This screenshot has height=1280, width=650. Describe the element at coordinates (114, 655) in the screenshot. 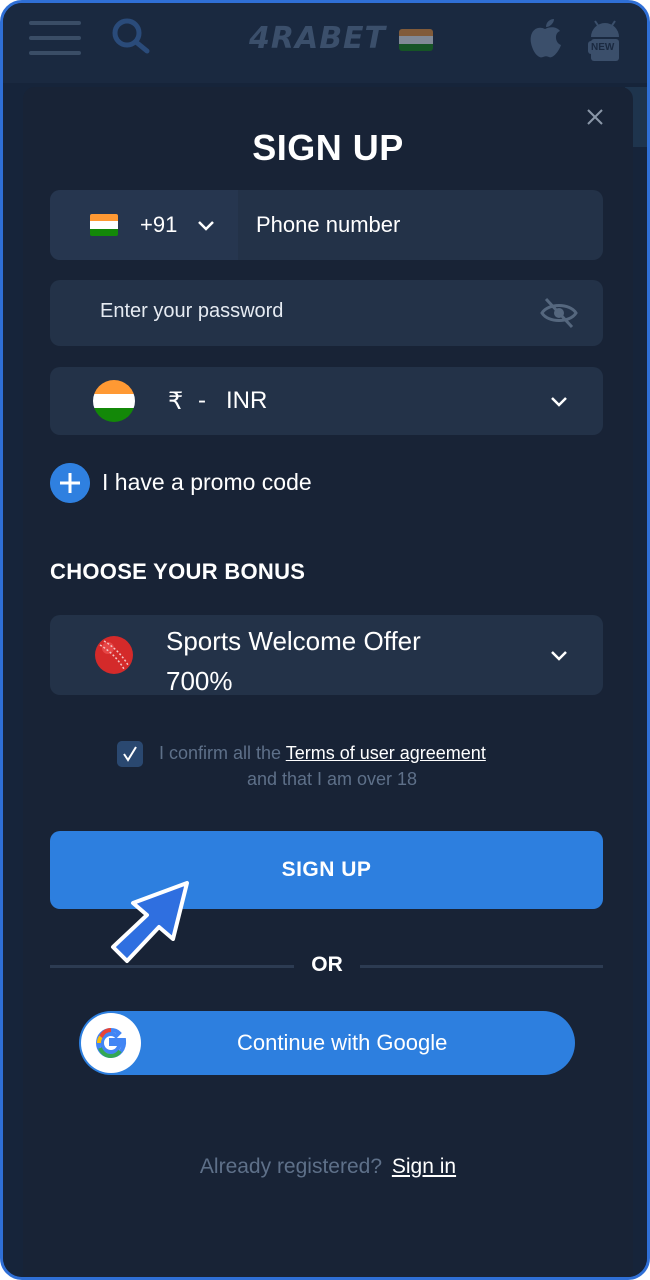

I see `cricket-ball-icon` at that location.